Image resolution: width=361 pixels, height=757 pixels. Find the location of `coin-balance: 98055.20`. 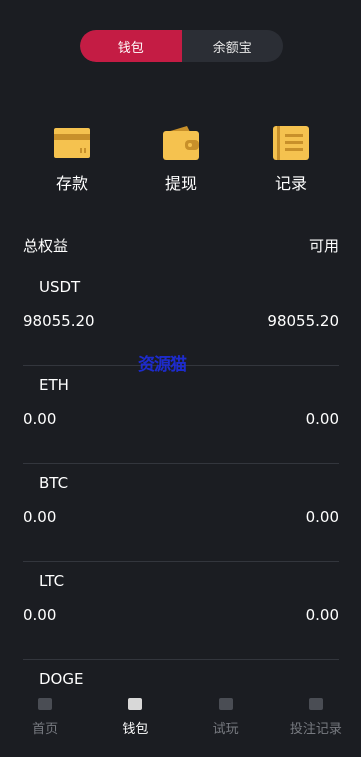

coin-balance: 98055.20 is located at coordinates (59, 321).